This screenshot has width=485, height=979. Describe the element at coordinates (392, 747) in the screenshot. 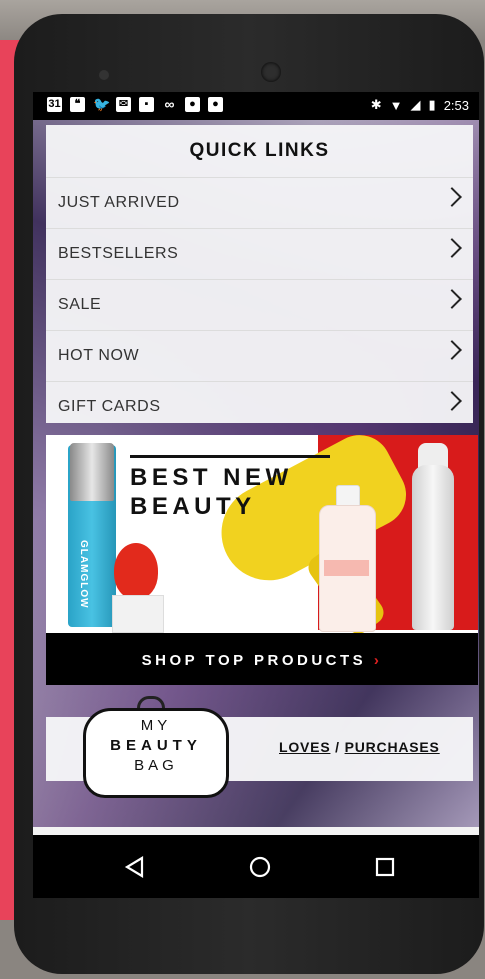

I see `purchases-link: PURCHASES` at that location.